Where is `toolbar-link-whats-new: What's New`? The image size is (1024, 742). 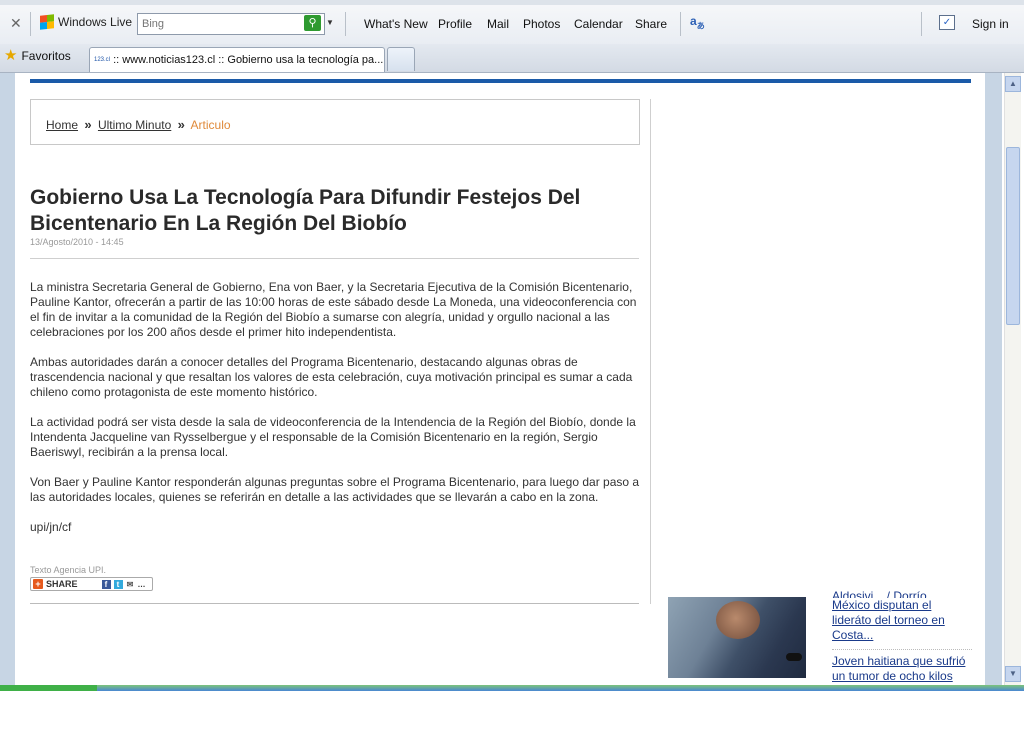 toolbar-link-whats-new: What's New is located at coordinates (396, 24).